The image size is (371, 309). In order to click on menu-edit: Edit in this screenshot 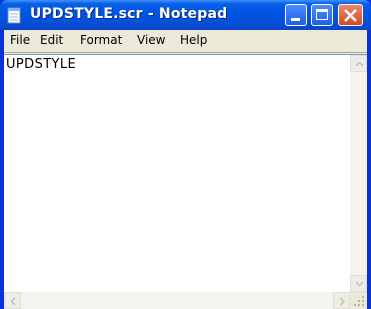, I will do `click(51, 40)`.